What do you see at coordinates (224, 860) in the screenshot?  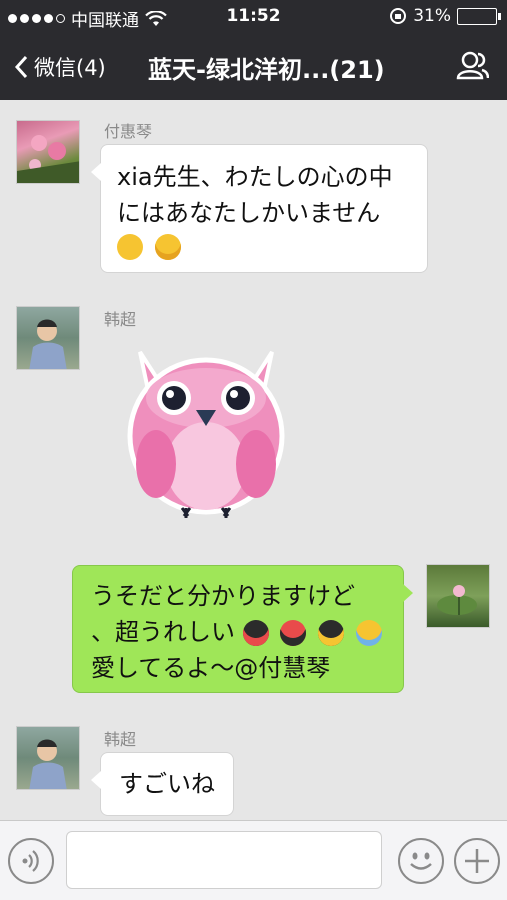 I see `message-input` at bounding box center [224, 860].